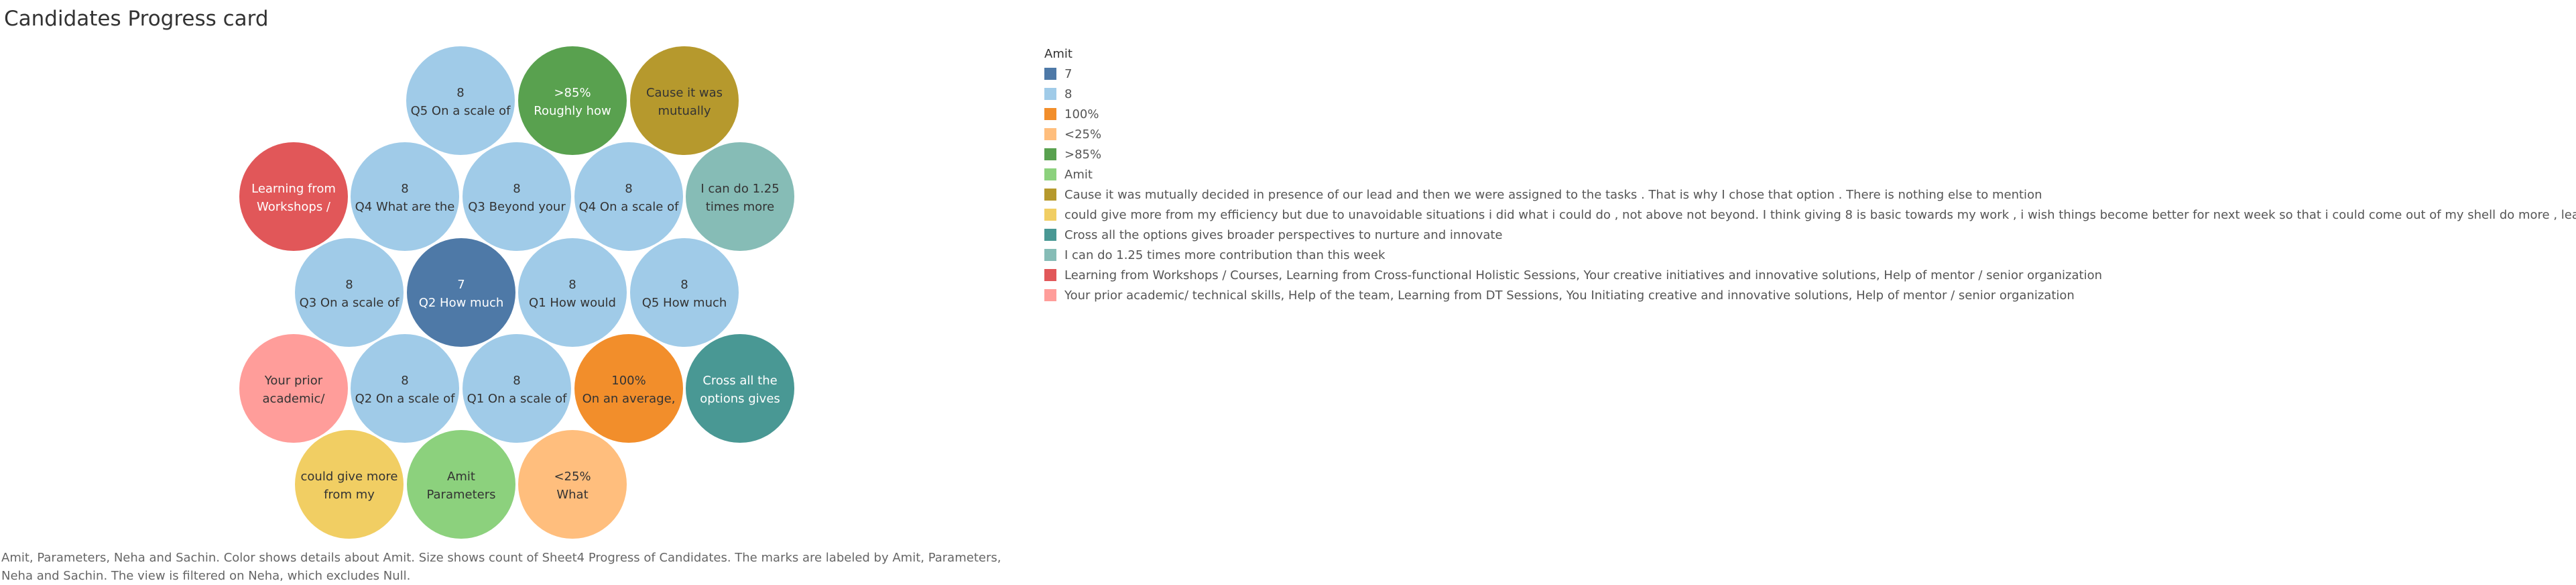  Describe the element at coordinates (462, 303) in the screenshot. I see `bubble-label: Q2 How much` at that location.